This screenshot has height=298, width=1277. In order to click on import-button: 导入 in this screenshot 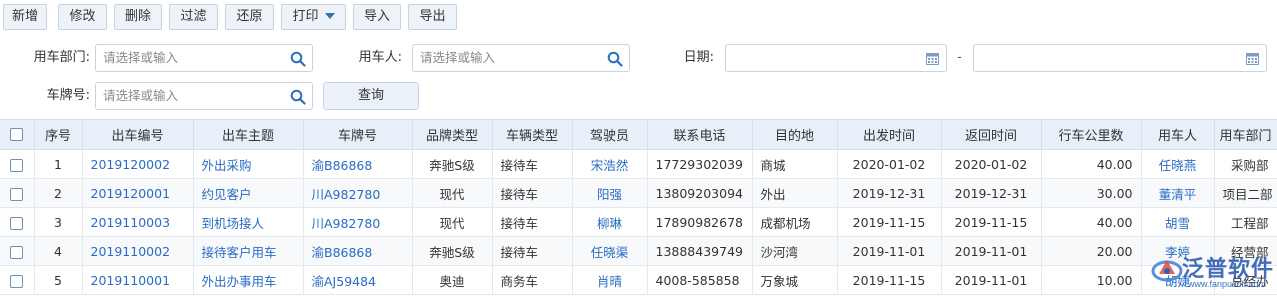, I will do `click(377, 17)`.